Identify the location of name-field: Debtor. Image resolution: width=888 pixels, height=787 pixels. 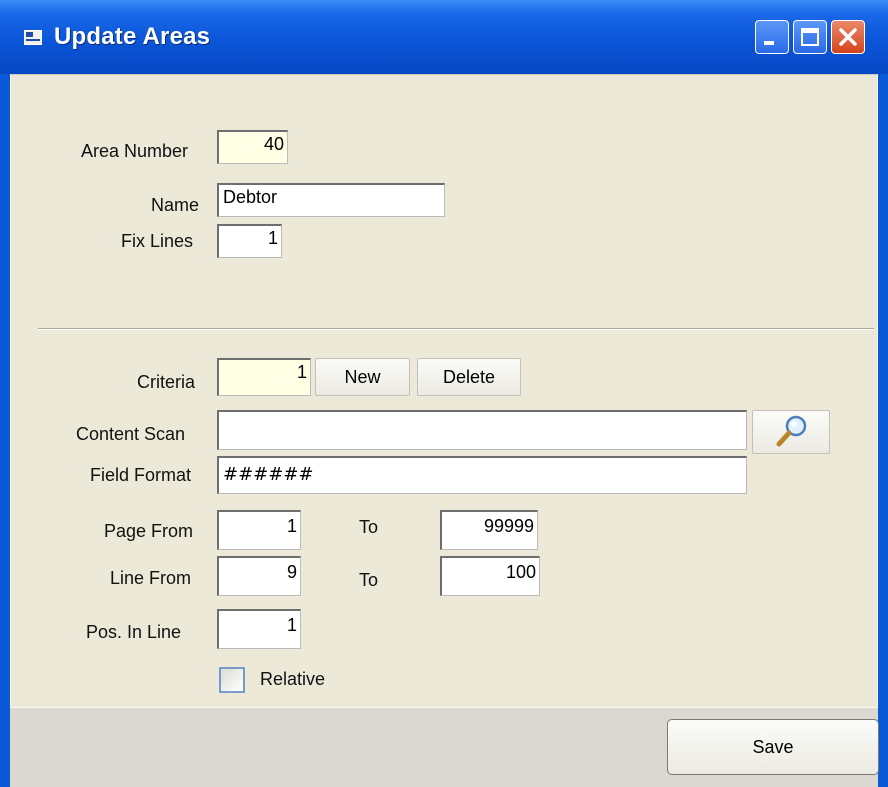
(331, 200).